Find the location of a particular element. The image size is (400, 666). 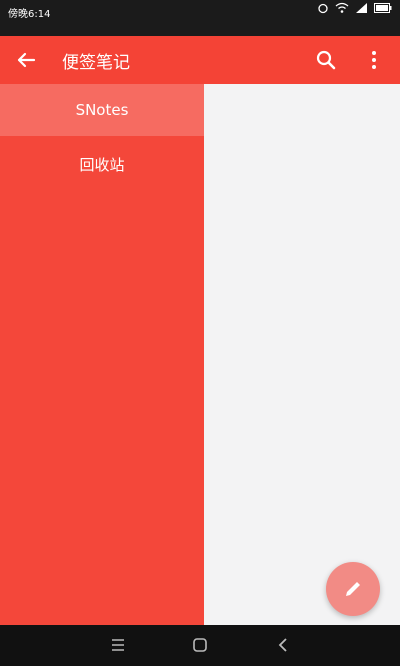

alarm-icon is located at coordinates (323, 8).